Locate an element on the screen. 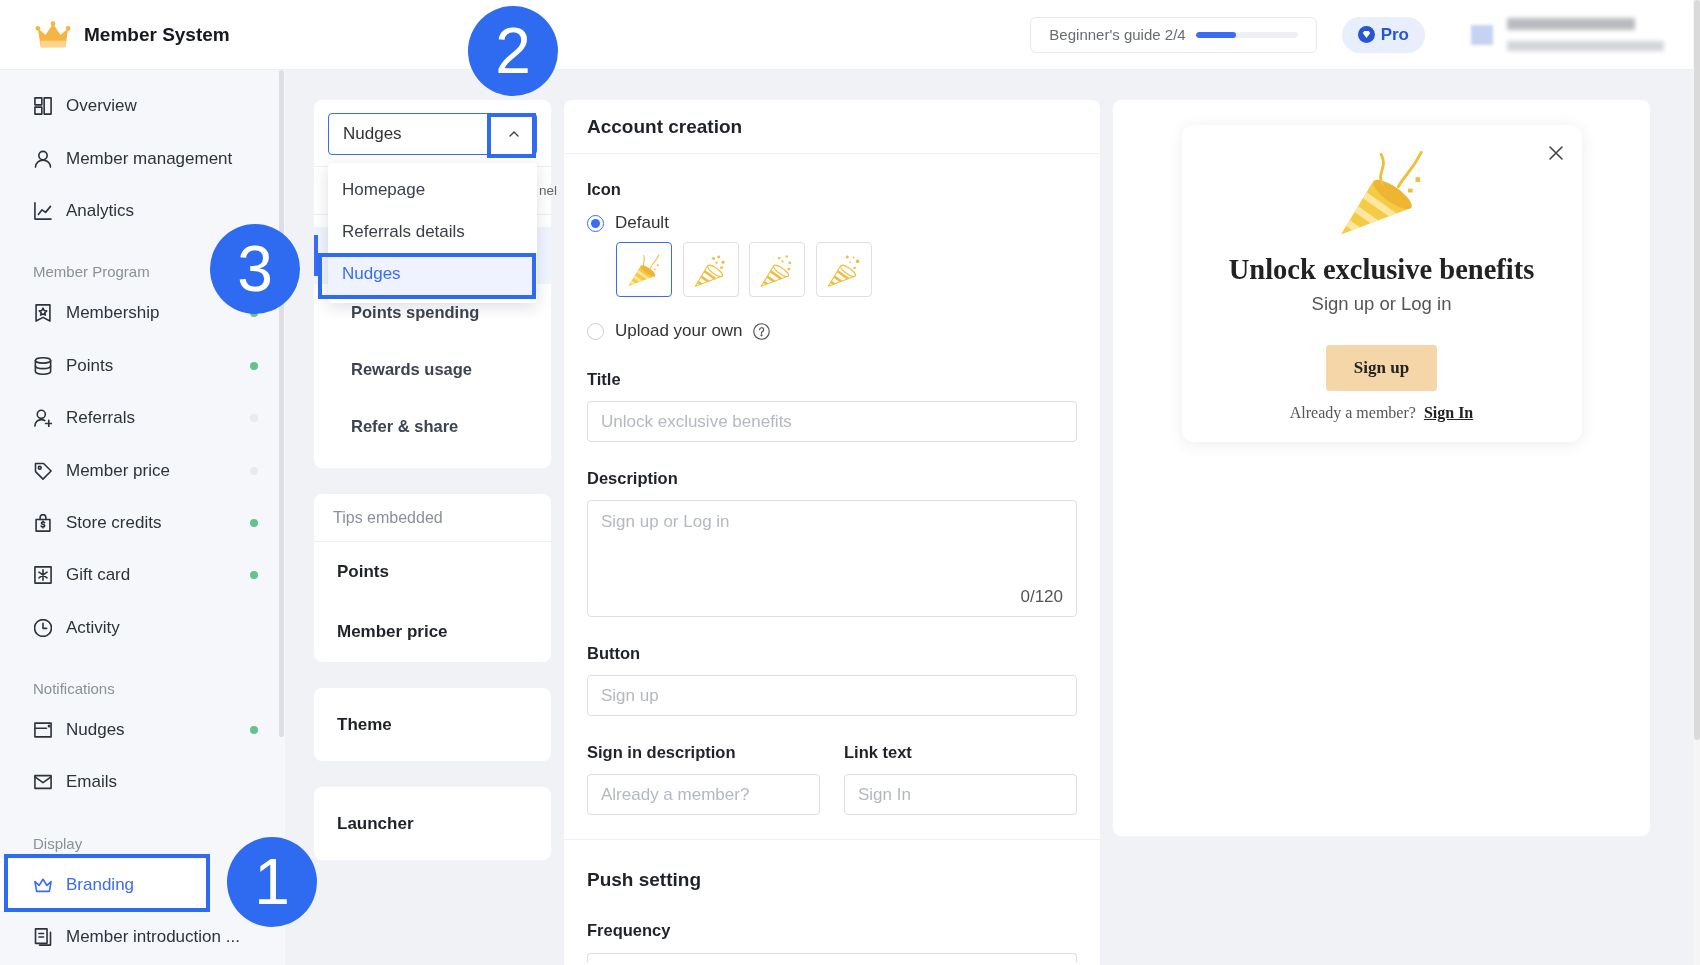 This screenshot has width=1700, height=965. field-label: Title is located at coordinates (604, 379).